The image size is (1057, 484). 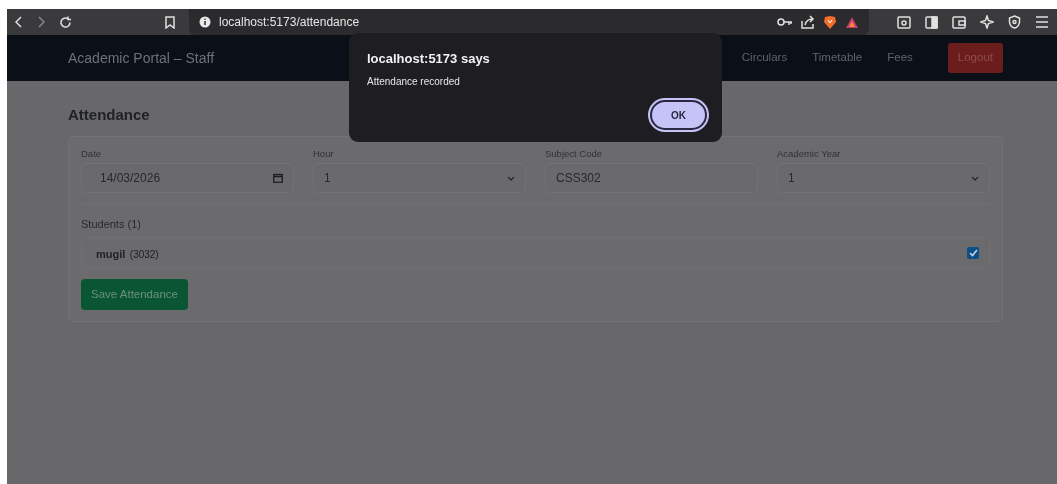 I want to click on triangle-icon, so click(x=852, y=22).